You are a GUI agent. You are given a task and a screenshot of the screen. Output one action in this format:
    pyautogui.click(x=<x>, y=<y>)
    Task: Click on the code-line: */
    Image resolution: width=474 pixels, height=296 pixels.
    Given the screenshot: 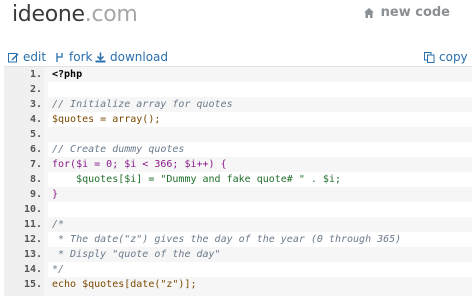 What is the action you would take?
    pyautogui.click(x=260, y=269)
    